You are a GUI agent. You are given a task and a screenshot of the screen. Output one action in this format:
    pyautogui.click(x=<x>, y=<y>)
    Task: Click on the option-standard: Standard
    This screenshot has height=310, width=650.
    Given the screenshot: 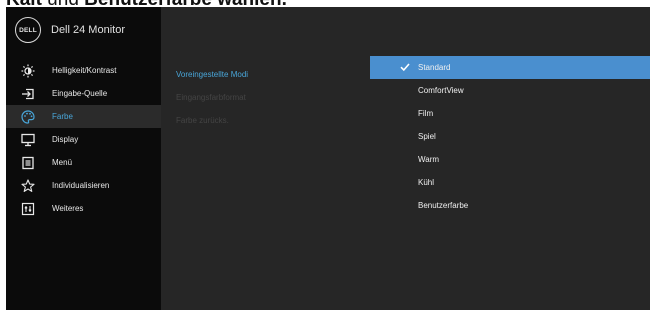 What is the action you would take?
    pyautogui.click(x=510, y=67)
    